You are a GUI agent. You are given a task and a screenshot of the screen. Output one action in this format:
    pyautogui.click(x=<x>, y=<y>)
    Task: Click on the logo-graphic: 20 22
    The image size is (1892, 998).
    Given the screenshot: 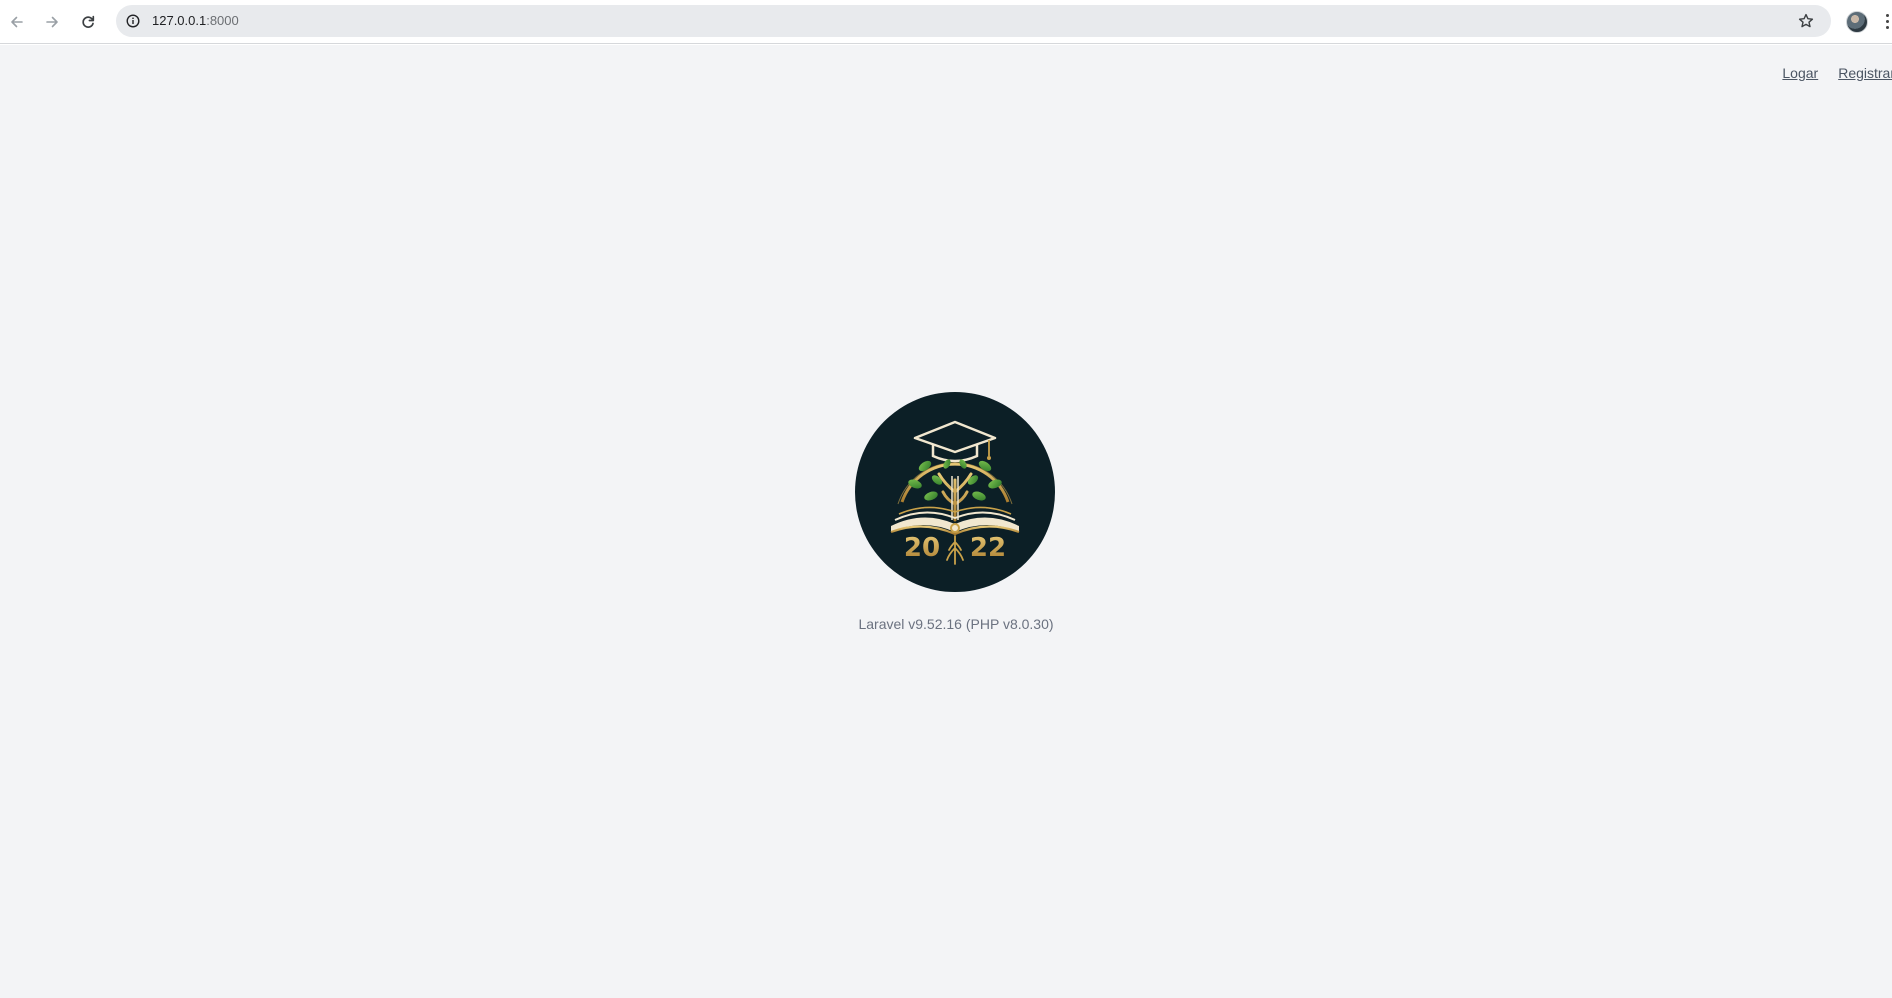 What is the action you would take?
    pyautogui.click(x=955, y=492)
    